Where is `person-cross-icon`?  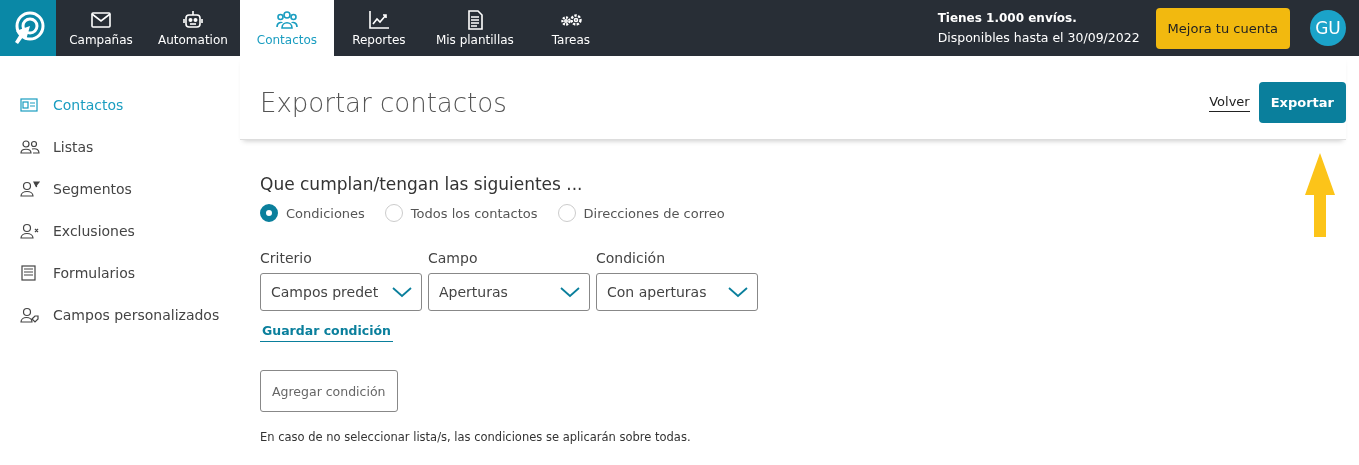 person-cross-icon is located at coordinates (30, 231).